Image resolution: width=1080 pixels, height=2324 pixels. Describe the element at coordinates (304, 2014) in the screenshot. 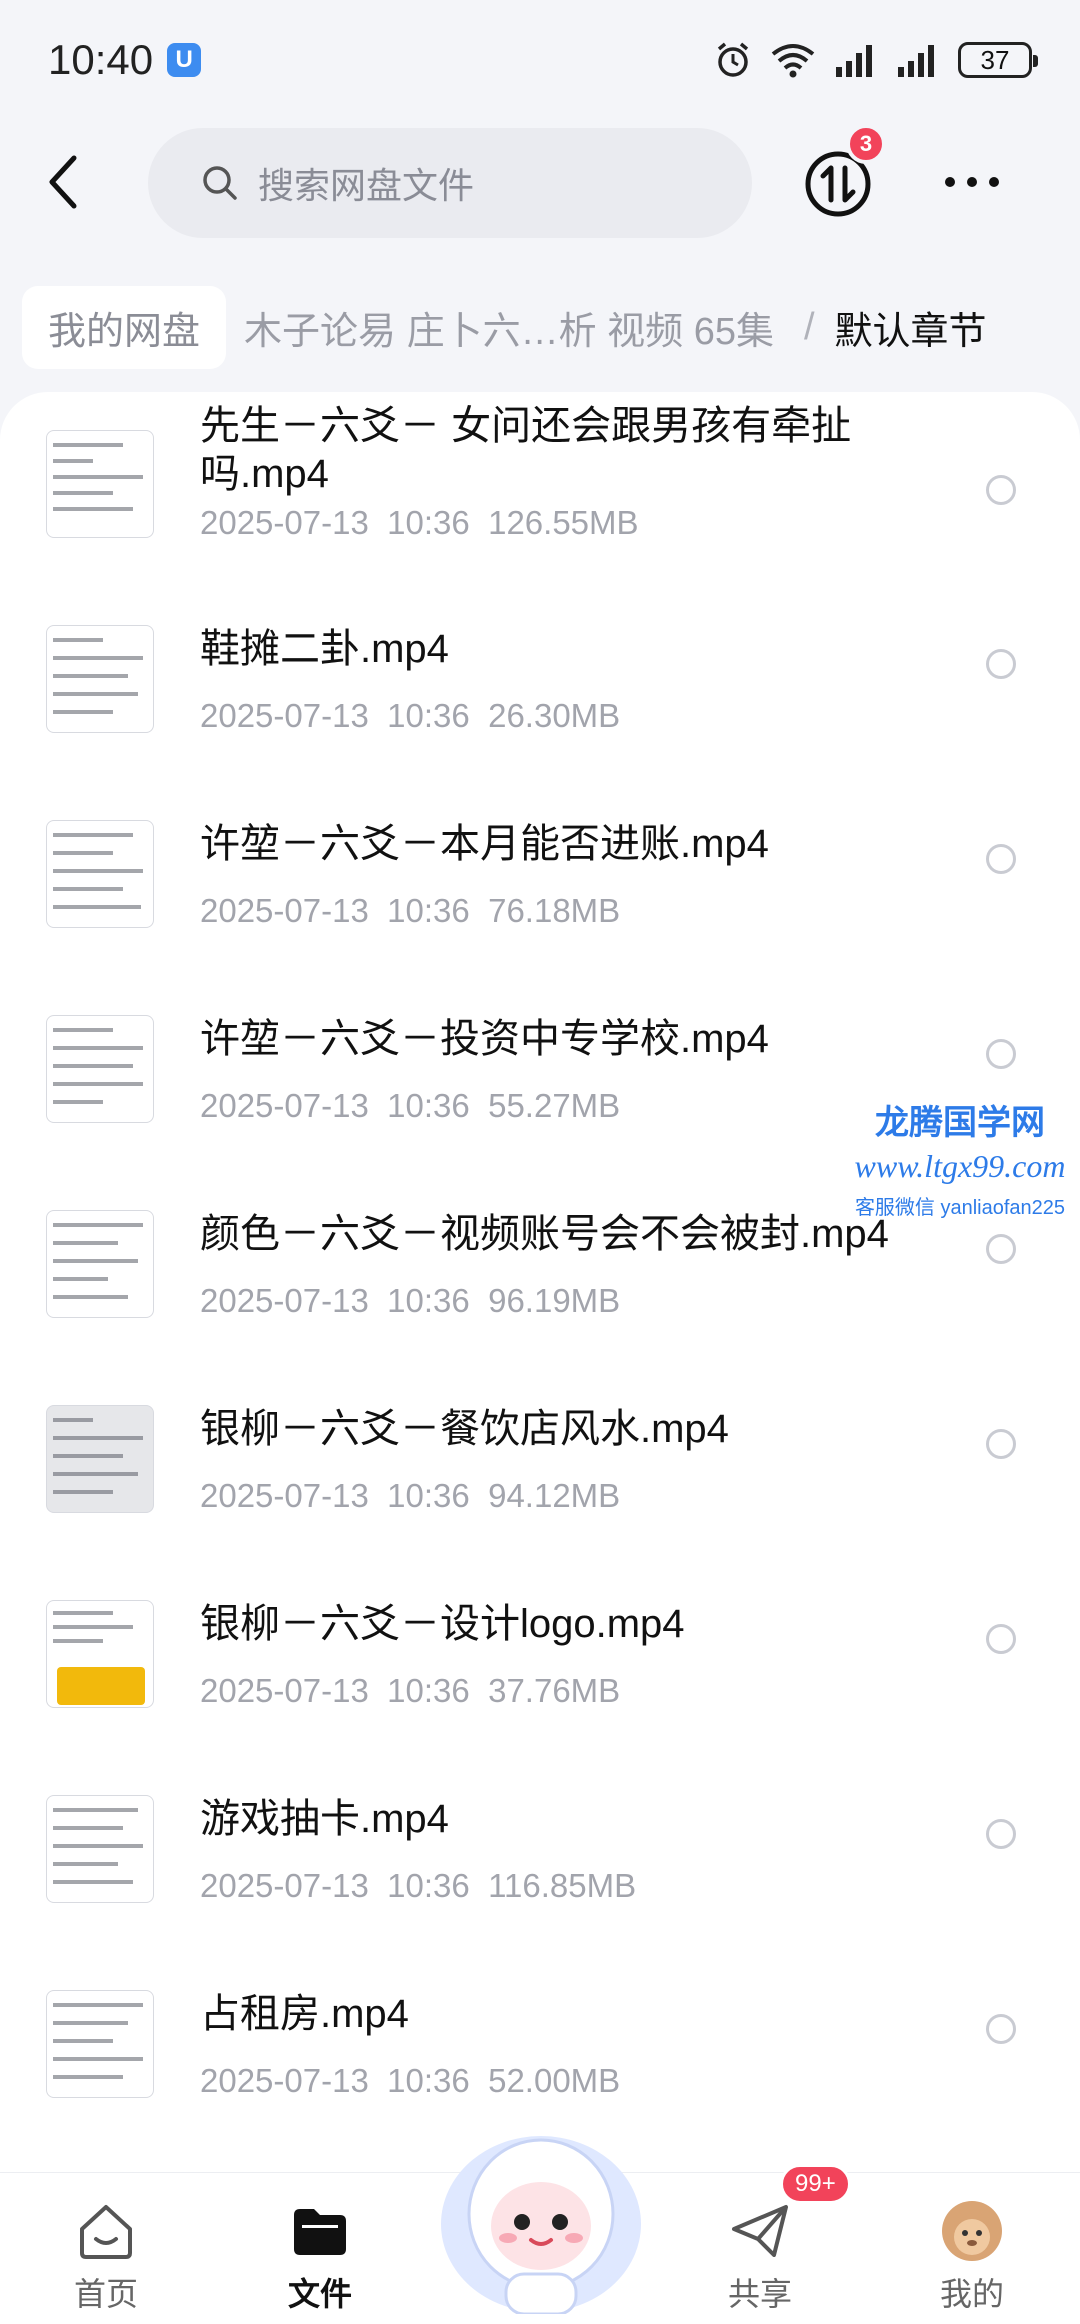

I see `file-name: 占租房.mp4` at that location.